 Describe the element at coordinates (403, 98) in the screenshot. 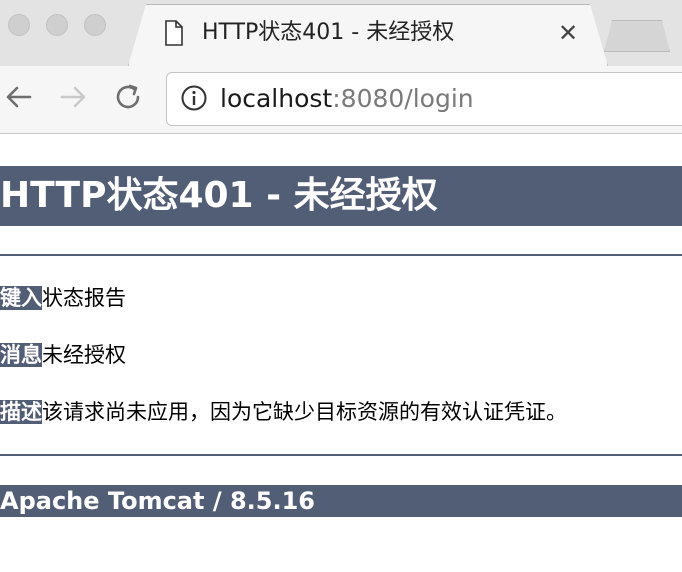

I see `url-path: :8080/login` at that location.